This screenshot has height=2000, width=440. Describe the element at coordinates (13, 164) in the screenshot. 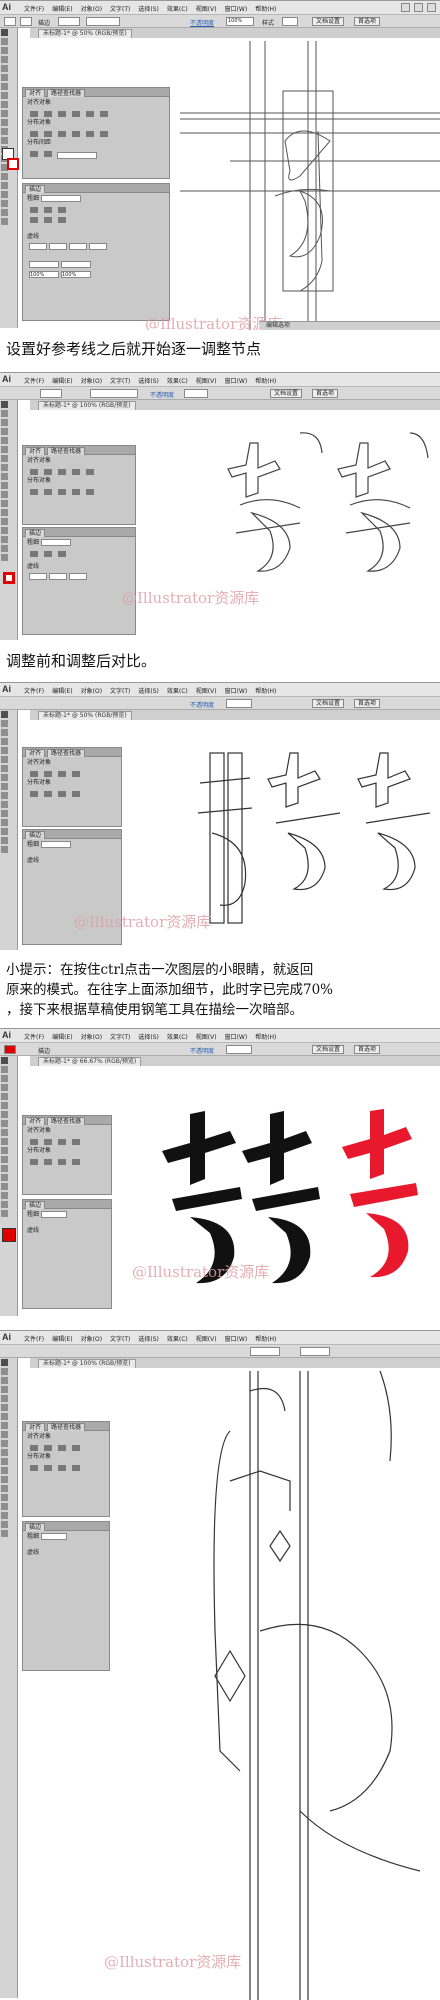

I see `stroke-swatch` at that location.